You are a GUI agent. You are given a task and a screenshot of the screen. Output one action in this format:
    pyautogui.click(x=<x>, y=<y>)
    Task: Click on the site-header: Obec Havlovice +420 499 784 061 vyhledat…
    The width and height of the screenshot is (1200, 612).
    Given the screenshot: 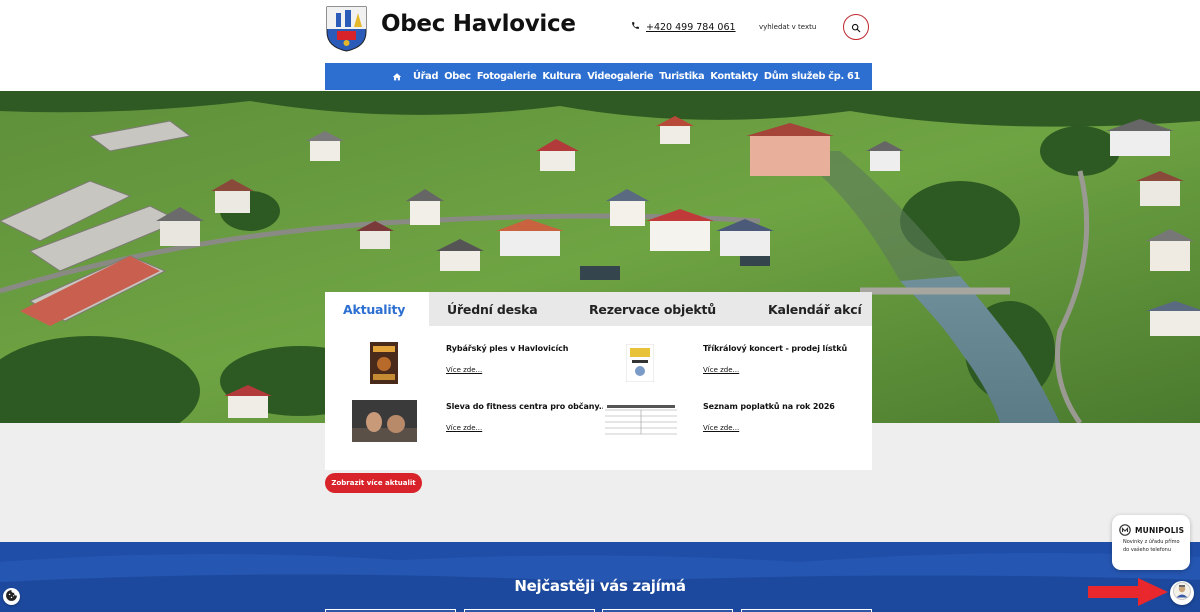 What is the action you would take?
    pyautogui.click(x=600, y=45)
    